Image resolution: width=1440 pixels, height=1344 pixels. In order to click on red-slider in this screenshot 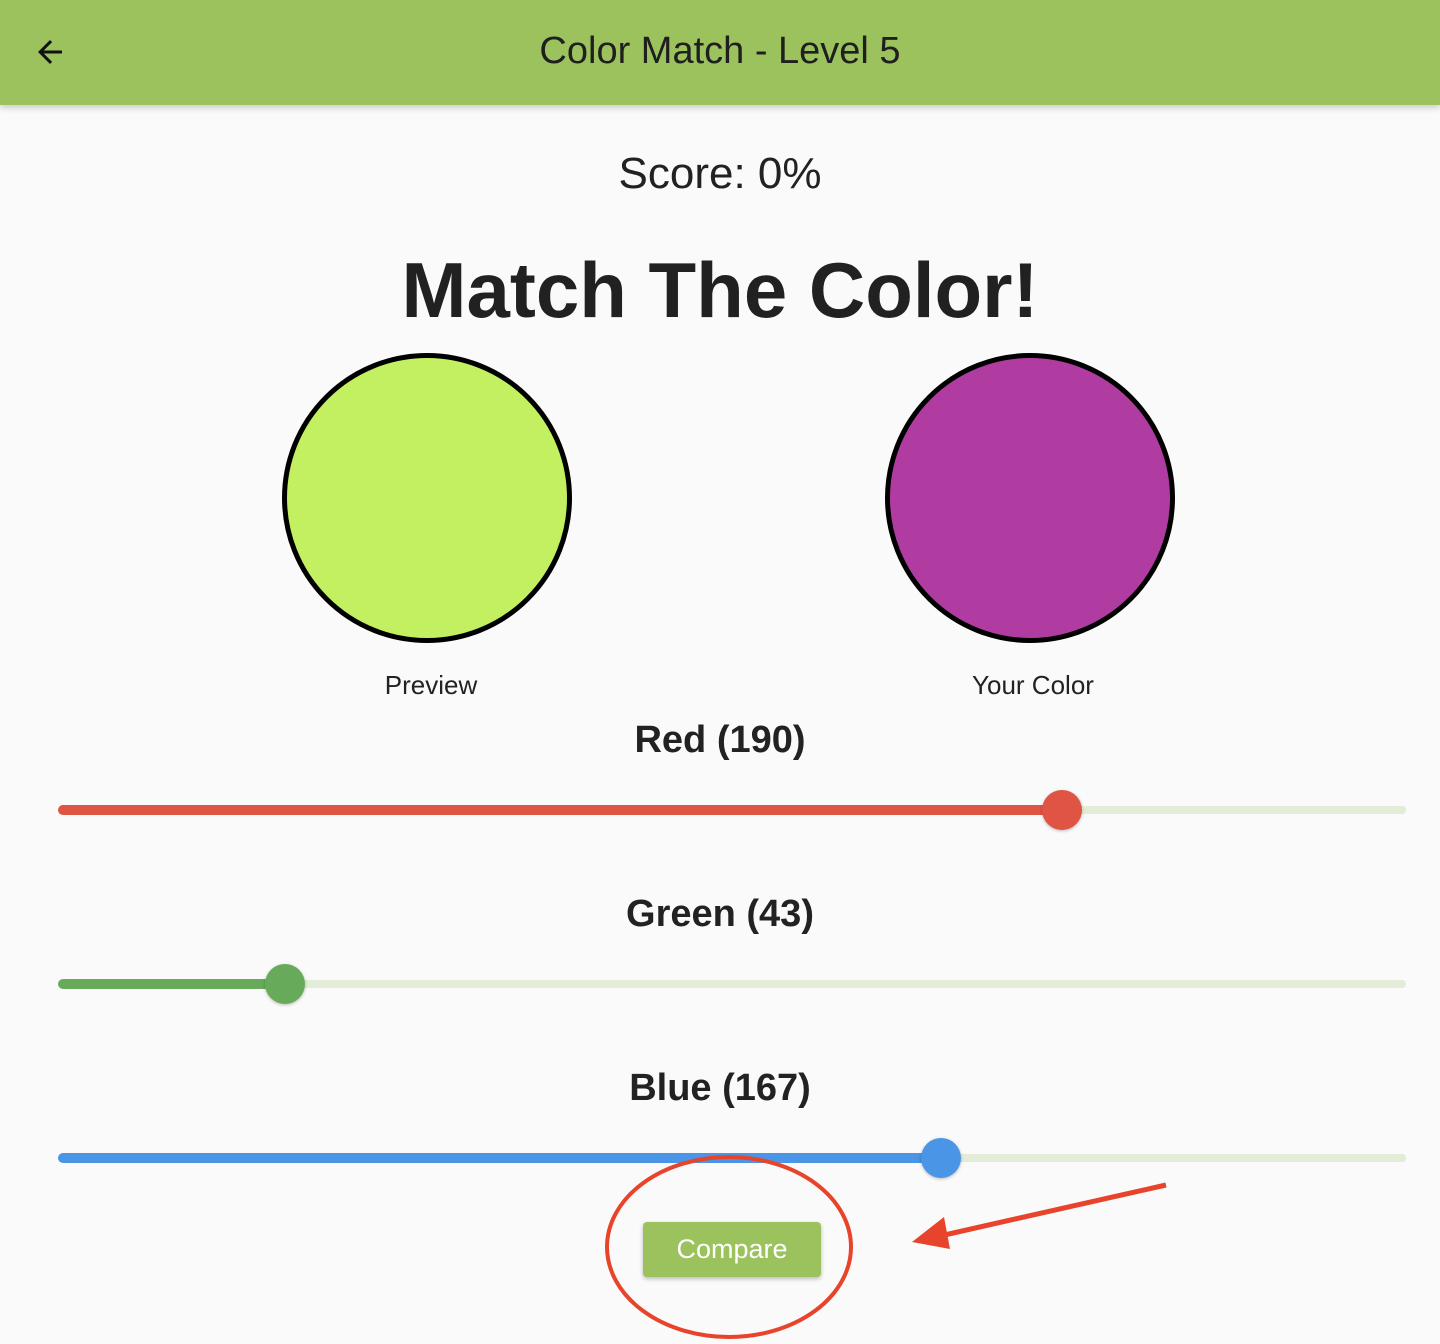, I will do `click(732, 810)`.